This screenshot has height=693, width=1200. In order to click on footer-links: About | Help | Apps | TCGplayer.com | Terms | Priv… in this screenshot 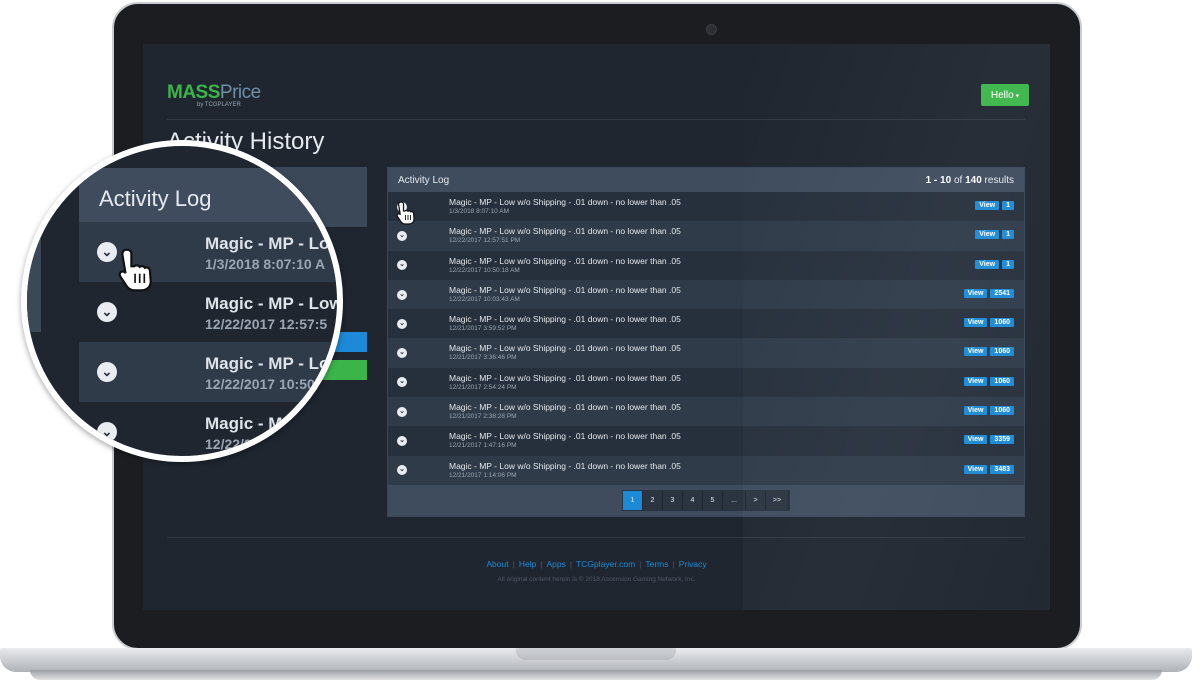, I will do `click(596, 564)`.